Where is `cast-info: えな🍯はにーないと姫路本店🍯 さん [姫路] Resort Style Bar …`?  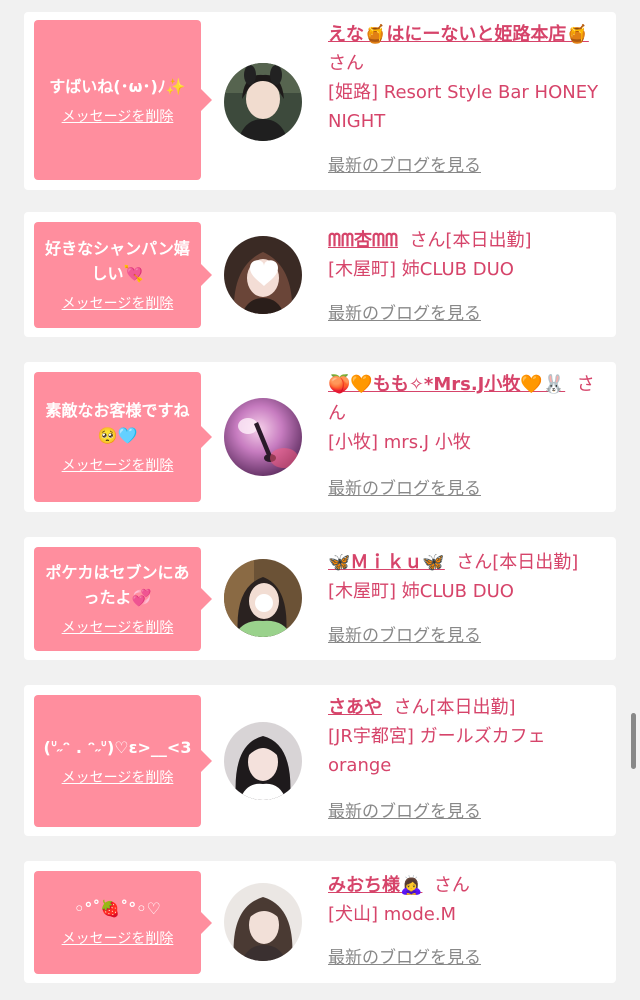
cast-info: えな🍯はにーないと姫路本店🍯 さん [姫路] Resort Style Bar … is located at coordinates (467, 78).